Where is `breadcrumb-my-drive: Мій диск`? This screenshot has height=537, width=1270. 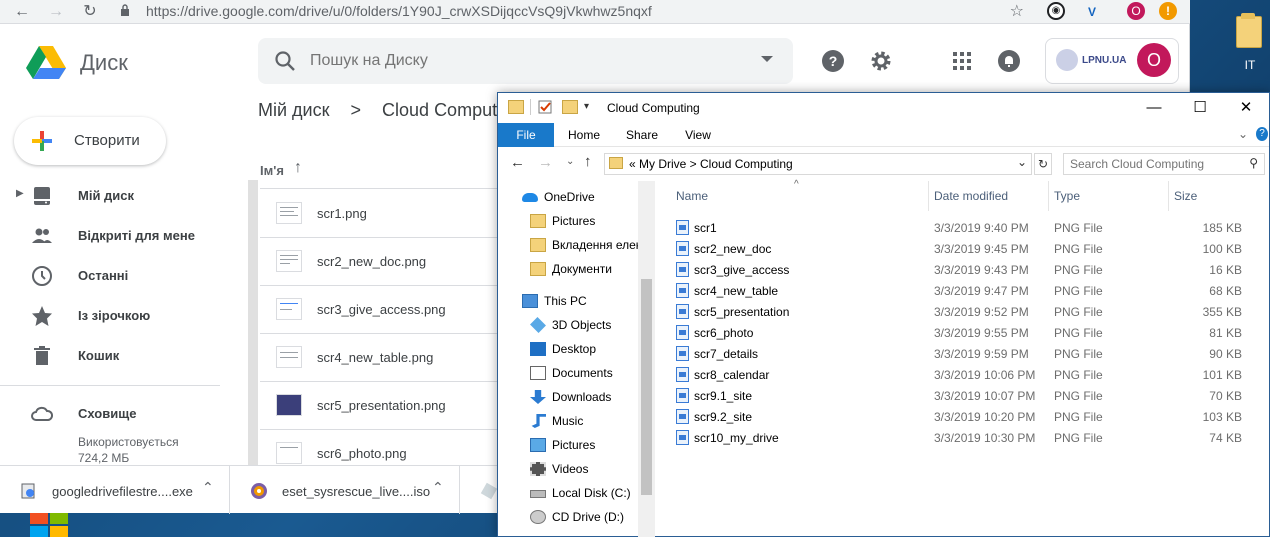 breadcrumb-my-drive: Мій диск is located at coordinates (293, 110).